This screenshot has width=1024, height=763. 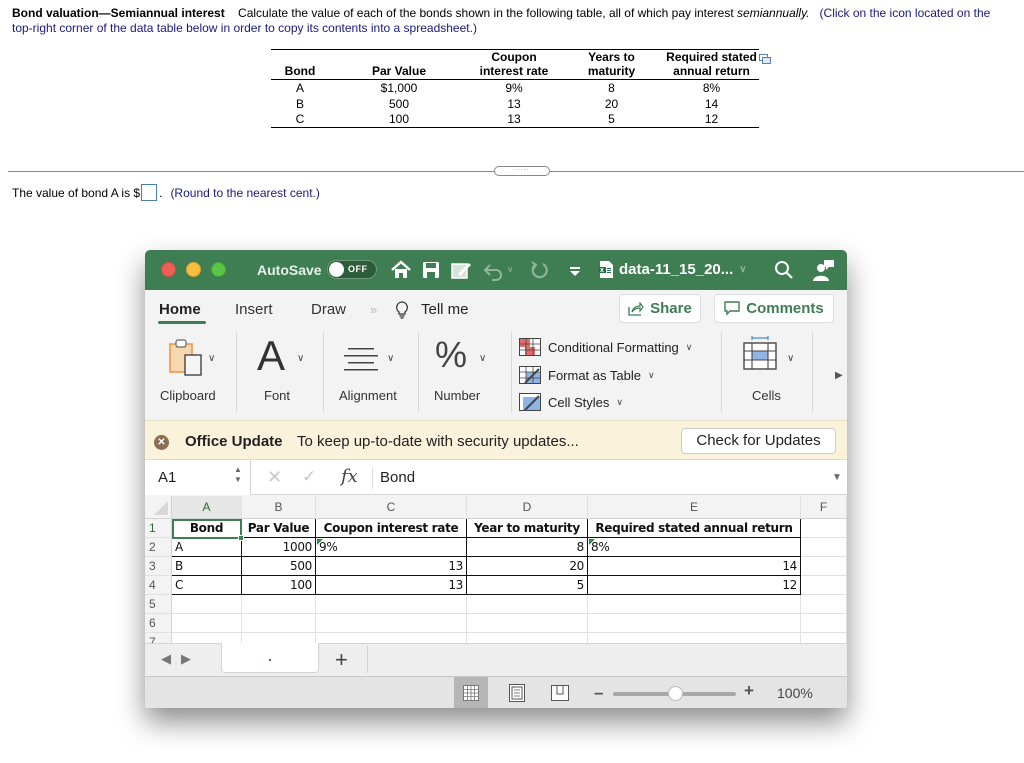 What do you see at coordinates (279, 585) in the screenshot?
I see `cell-b4: 100` at bounding box center [279, 585].